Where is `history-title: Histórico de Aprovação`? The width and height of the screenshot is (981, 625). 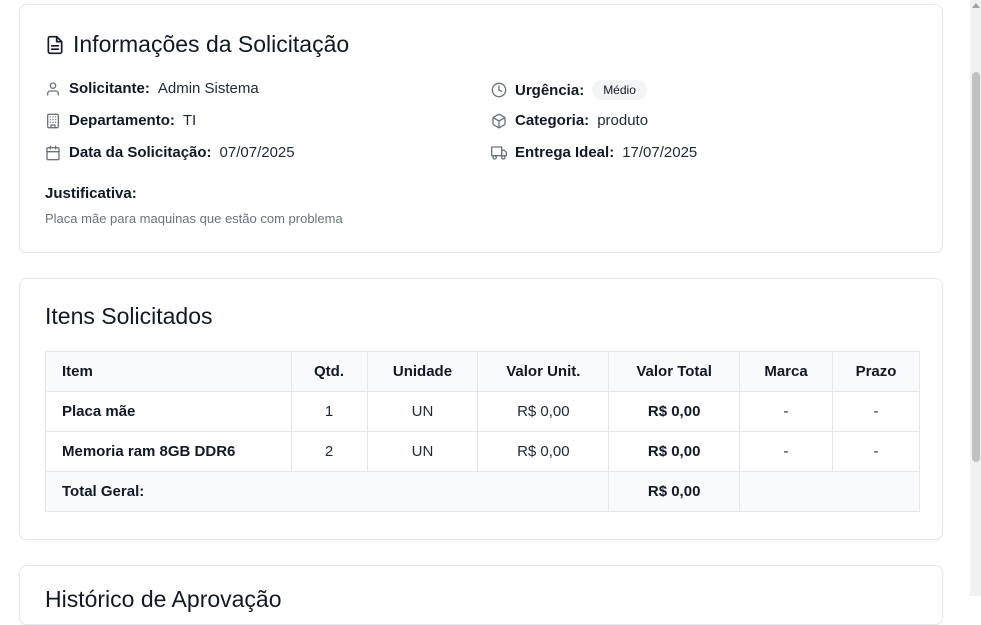
history-title: Histórico de Aprovação is located at coordinates (163, 599).